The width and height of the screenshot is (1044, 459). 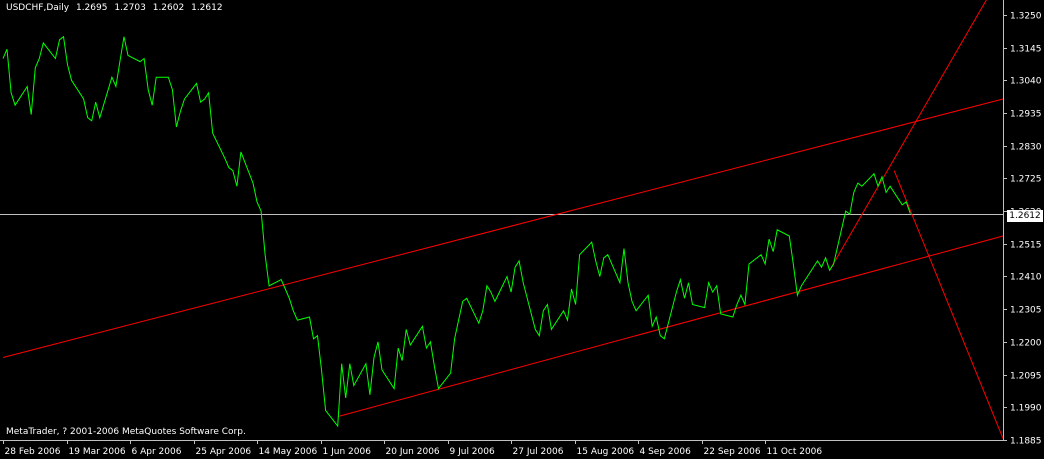 I want to click on x-tick-label: 11 Oct 2006, so click(x=795, y=452).